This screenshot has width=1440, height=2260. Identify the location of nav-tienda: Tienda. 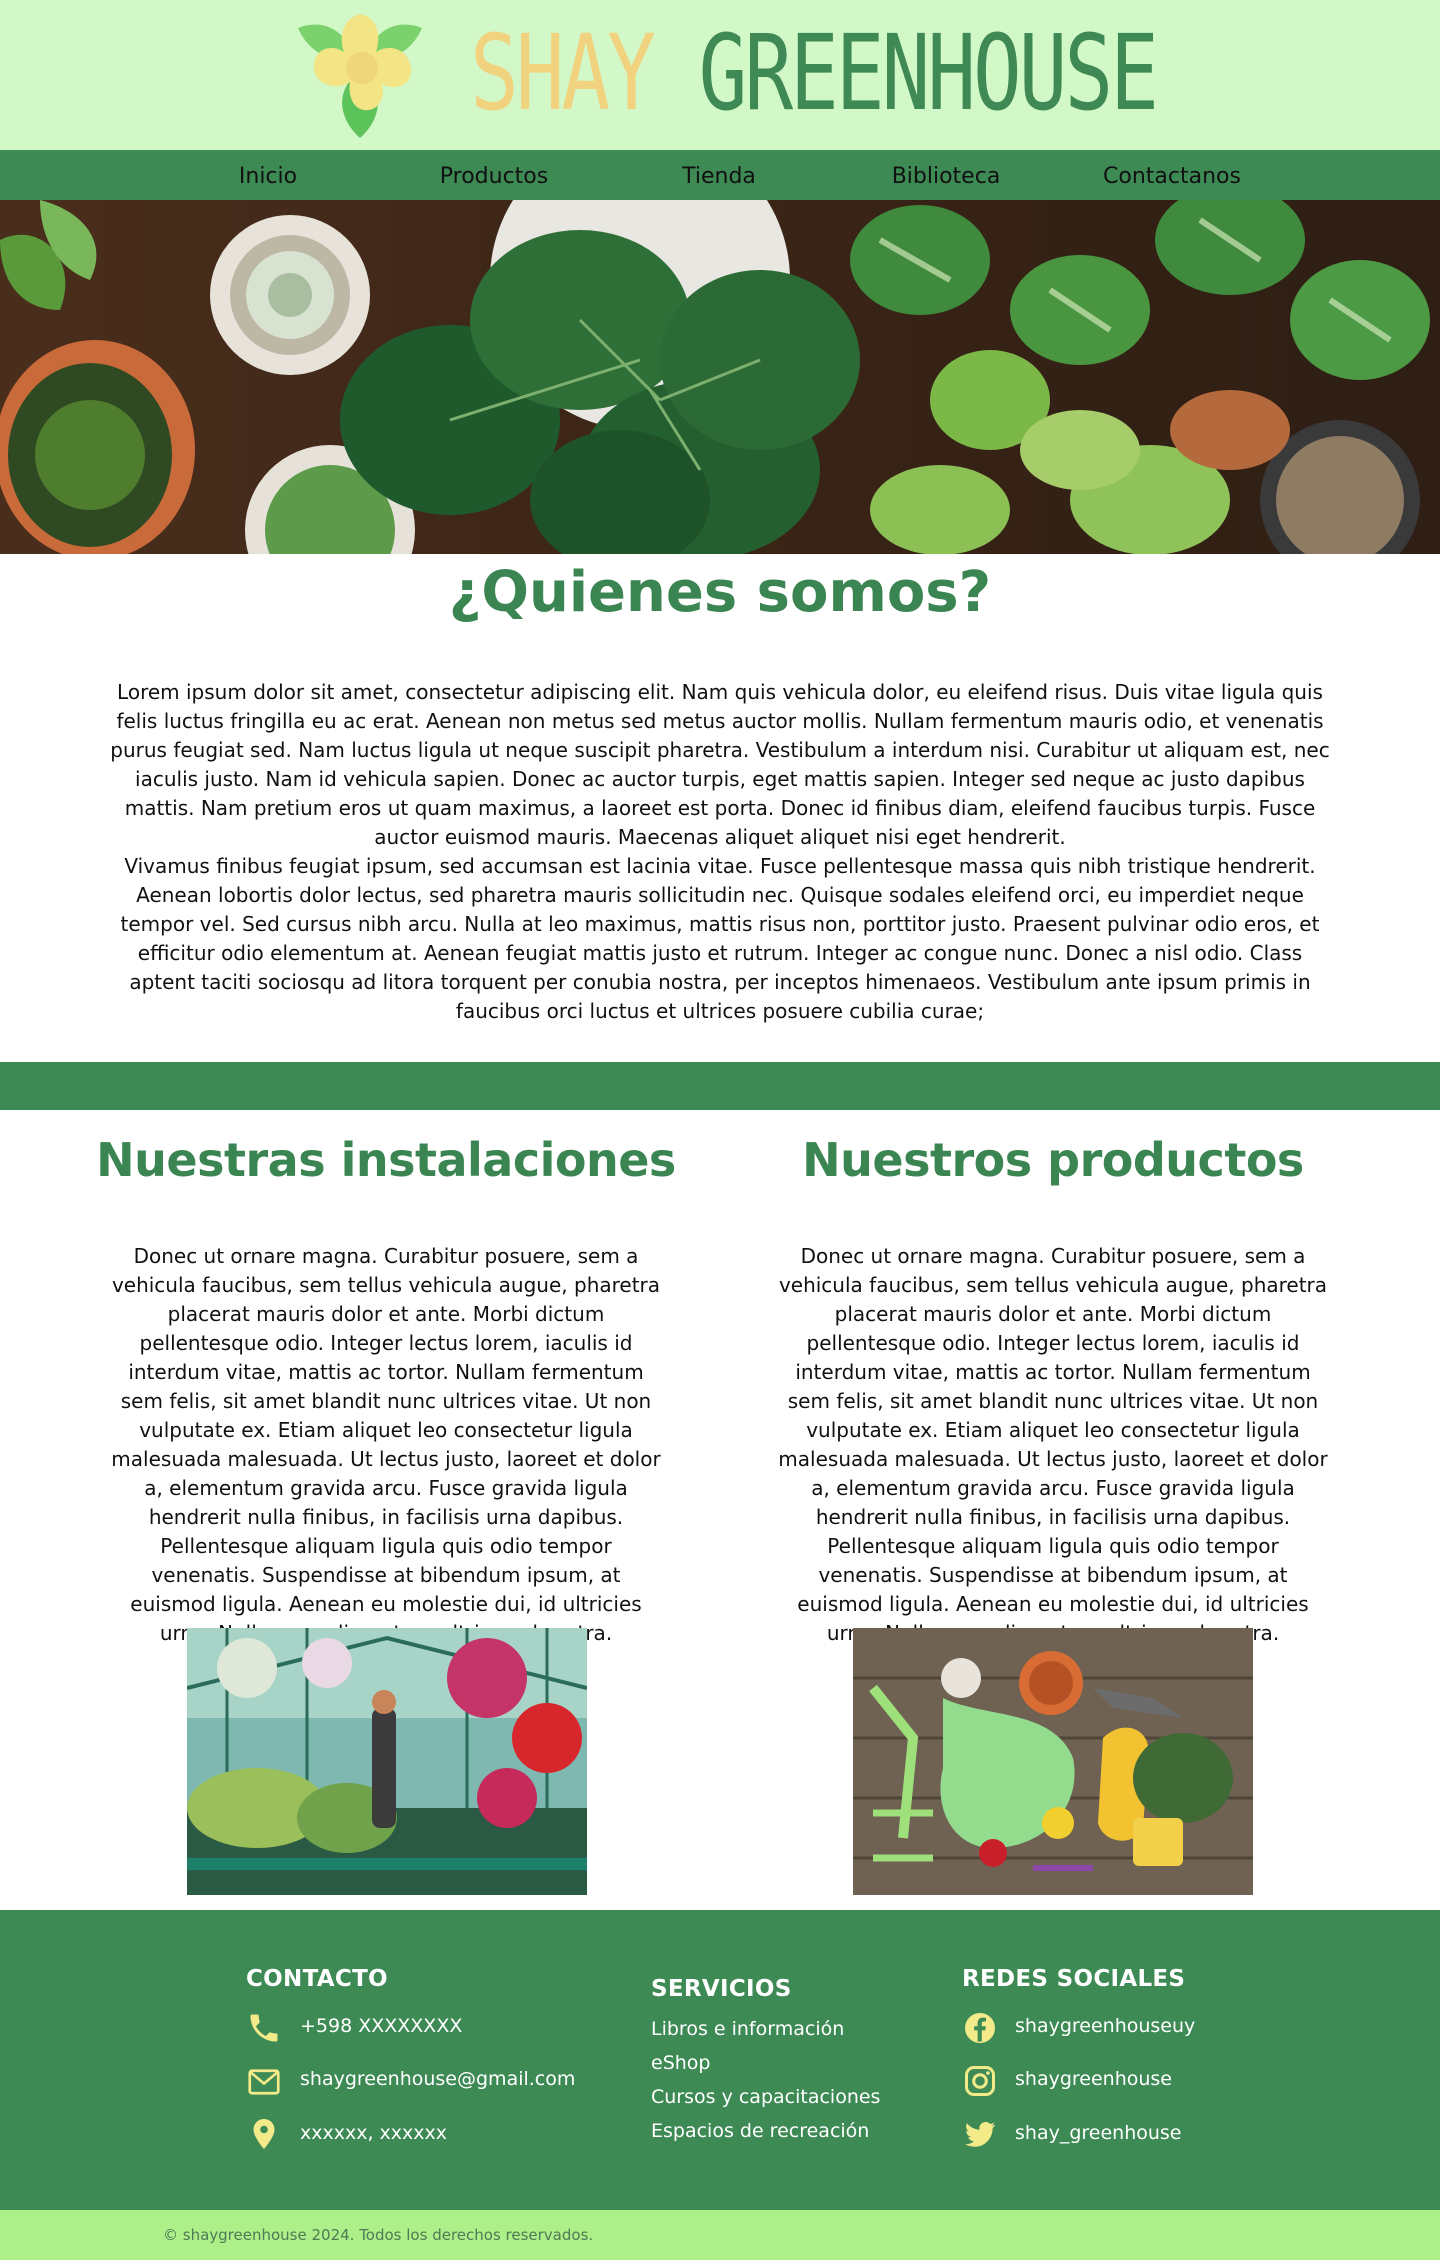
(719, 175).